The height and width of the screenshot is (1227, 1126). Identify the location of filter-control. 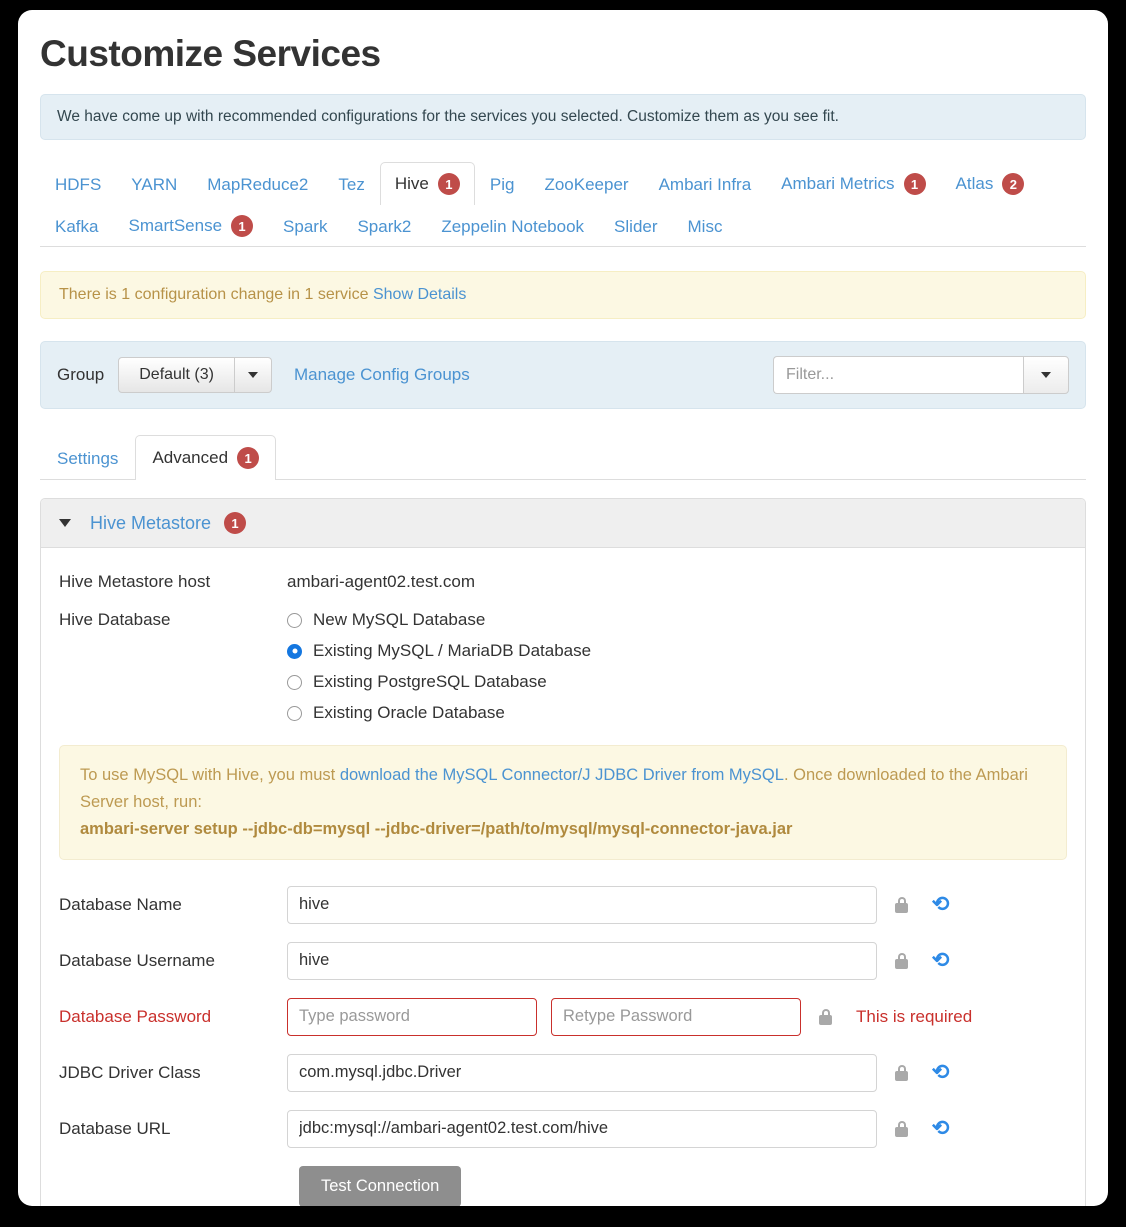
(921, 375).